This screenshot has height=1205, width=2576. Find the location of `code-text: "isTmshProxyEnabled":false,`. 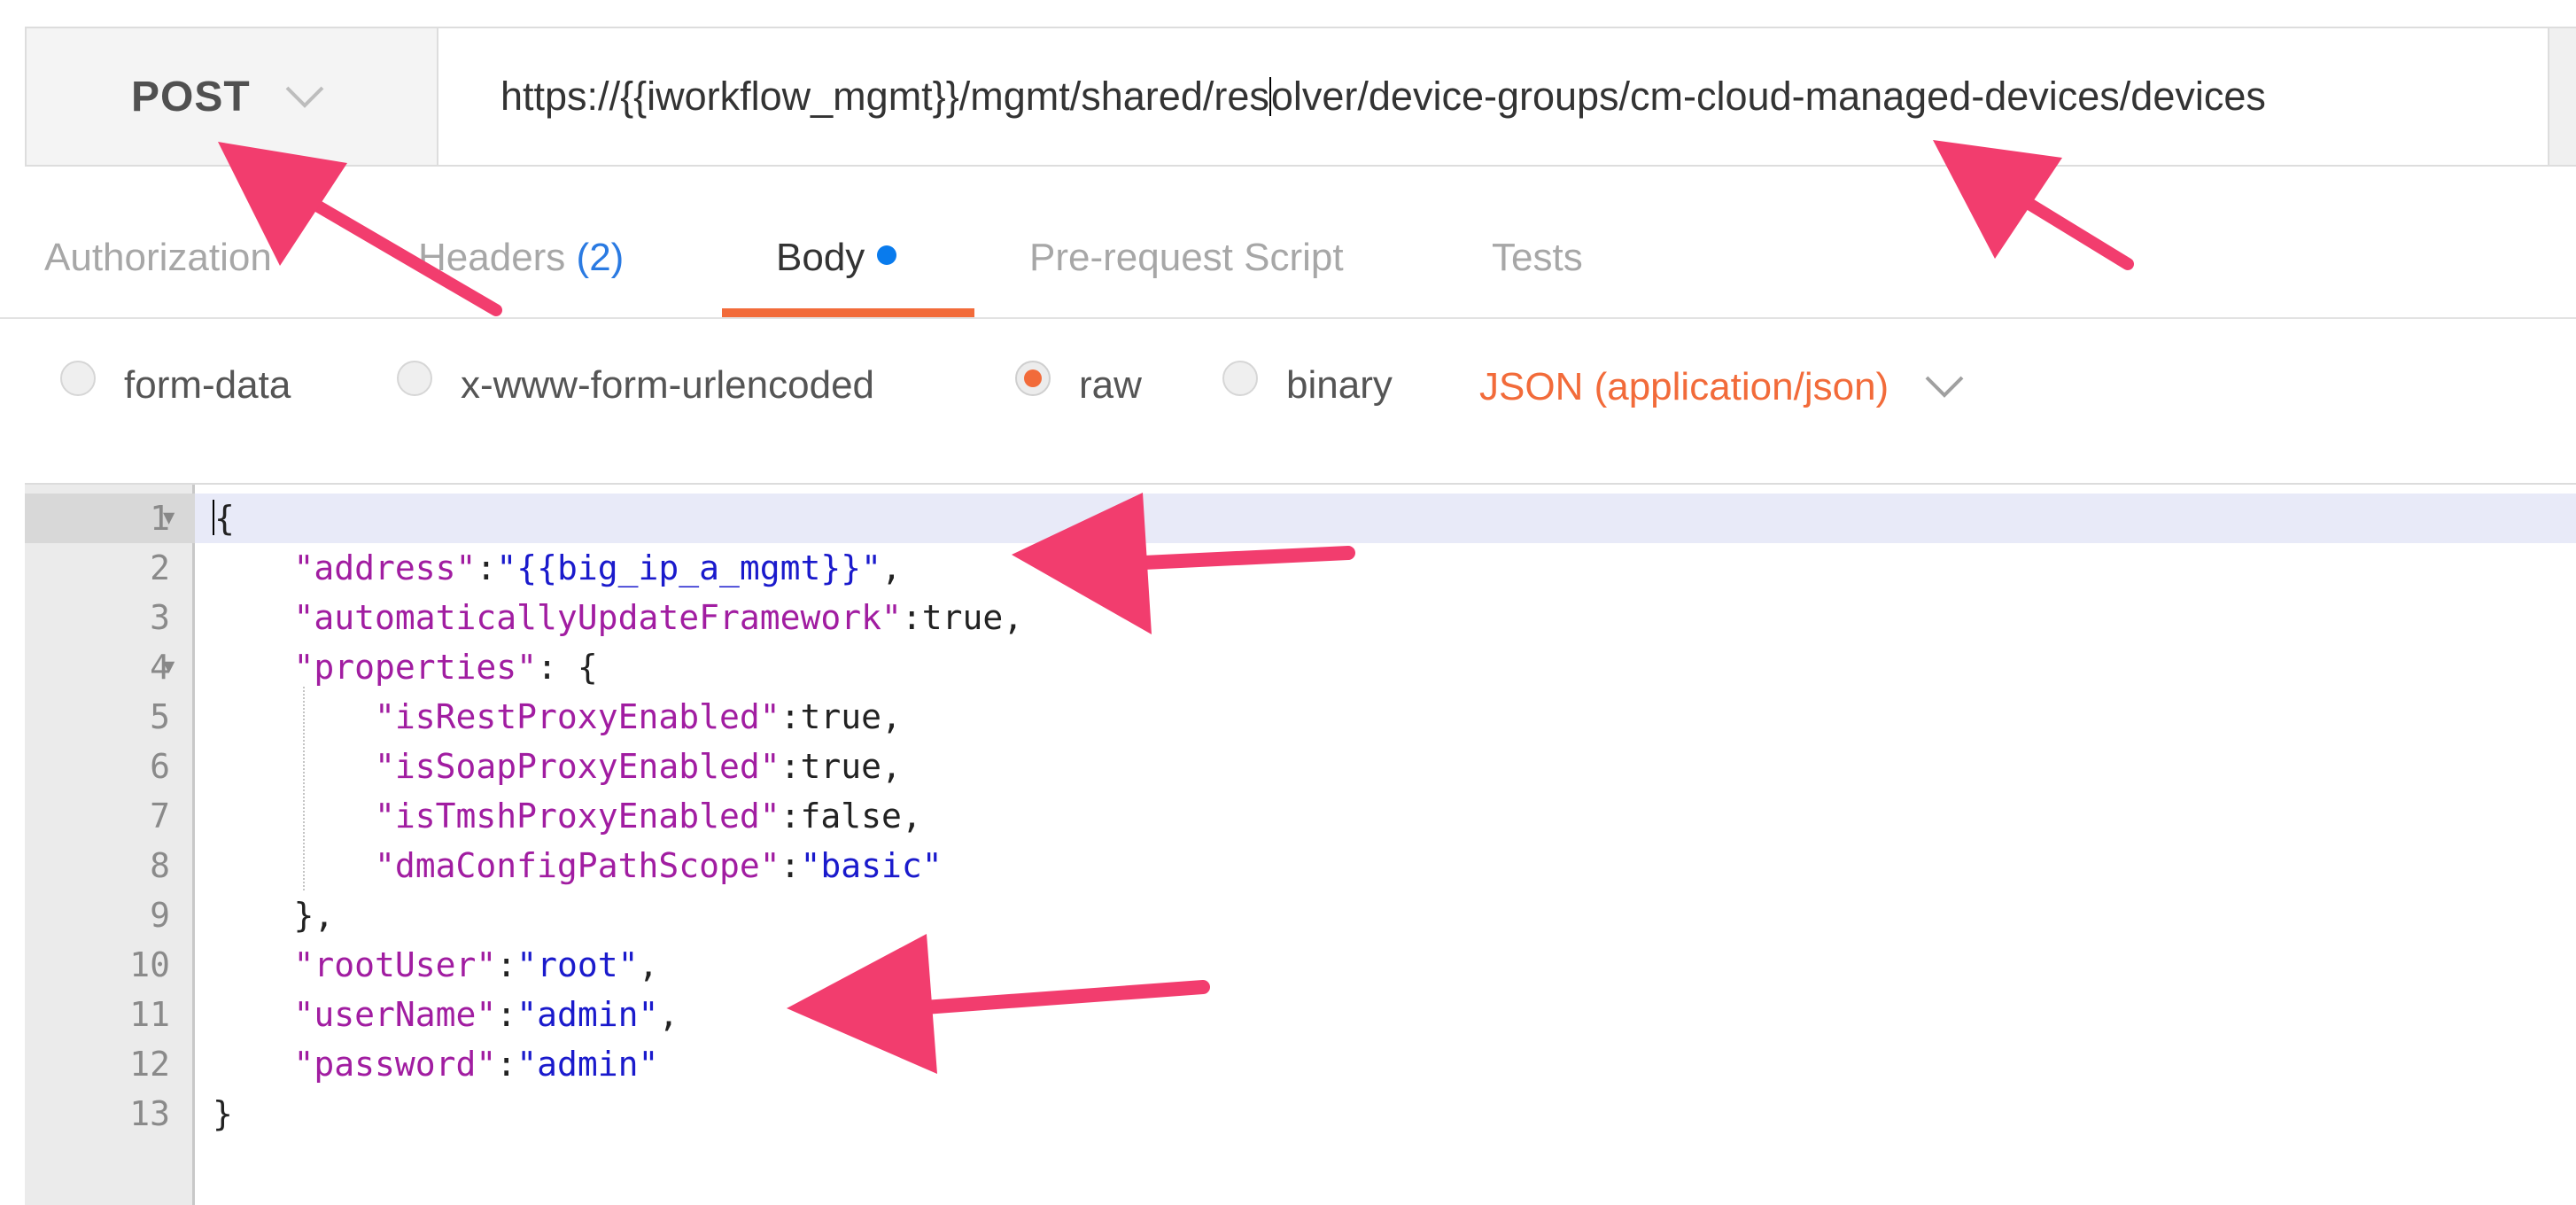

code-text: "isTmshProxyEnabled":false, is located at coordinates (567, 816).